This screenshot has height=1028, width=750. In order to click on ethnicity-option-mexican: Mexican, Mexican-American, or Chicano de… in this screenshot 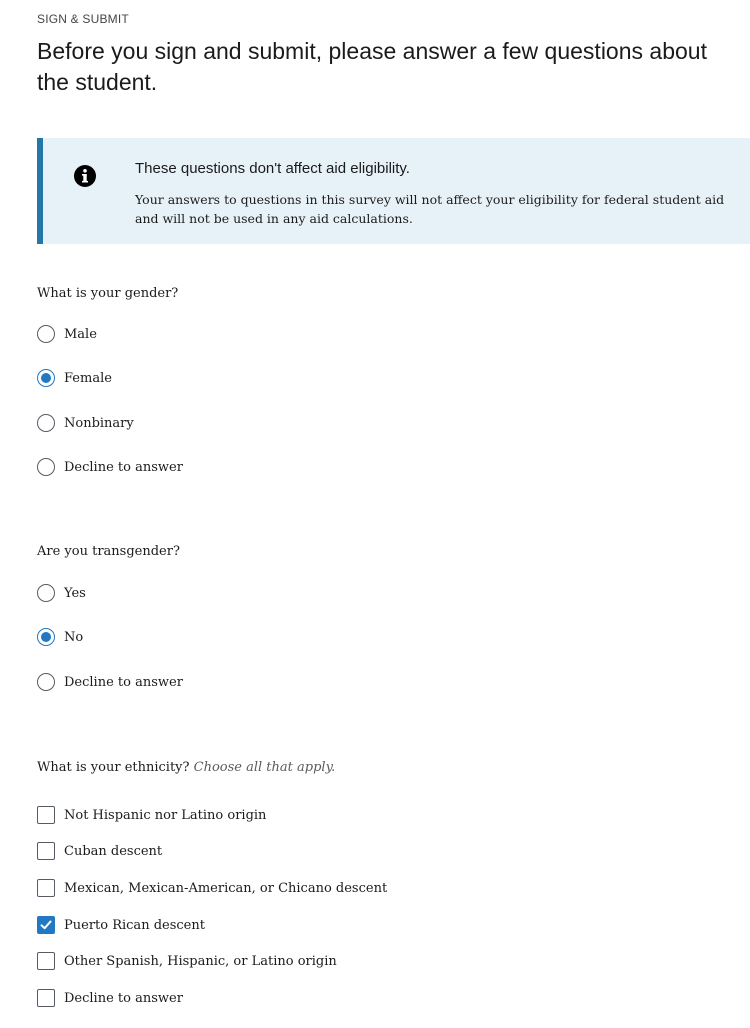, I will do `click(212, 888)`.